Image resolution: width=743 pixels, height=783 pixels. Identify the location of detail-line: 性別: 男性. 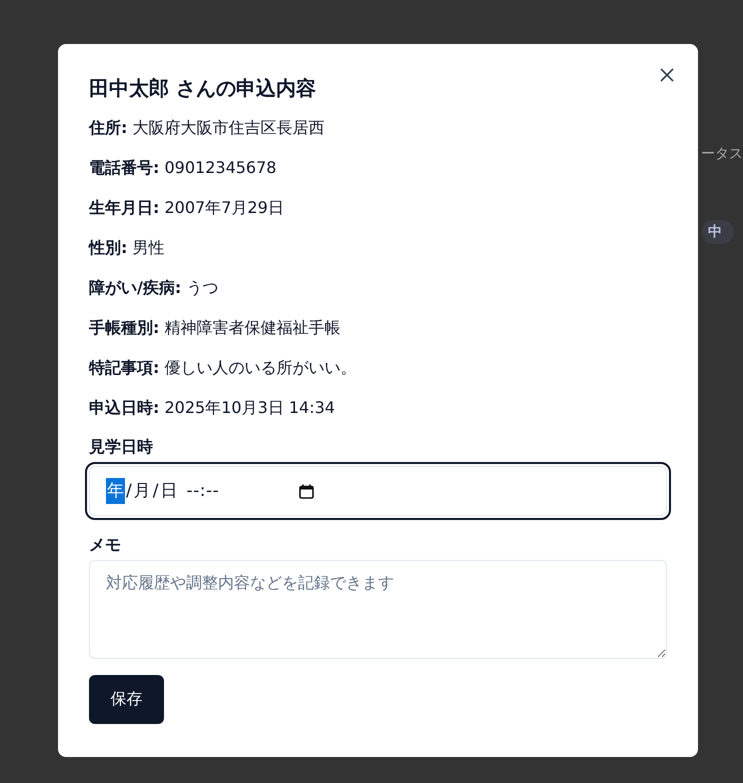
(126, 248).